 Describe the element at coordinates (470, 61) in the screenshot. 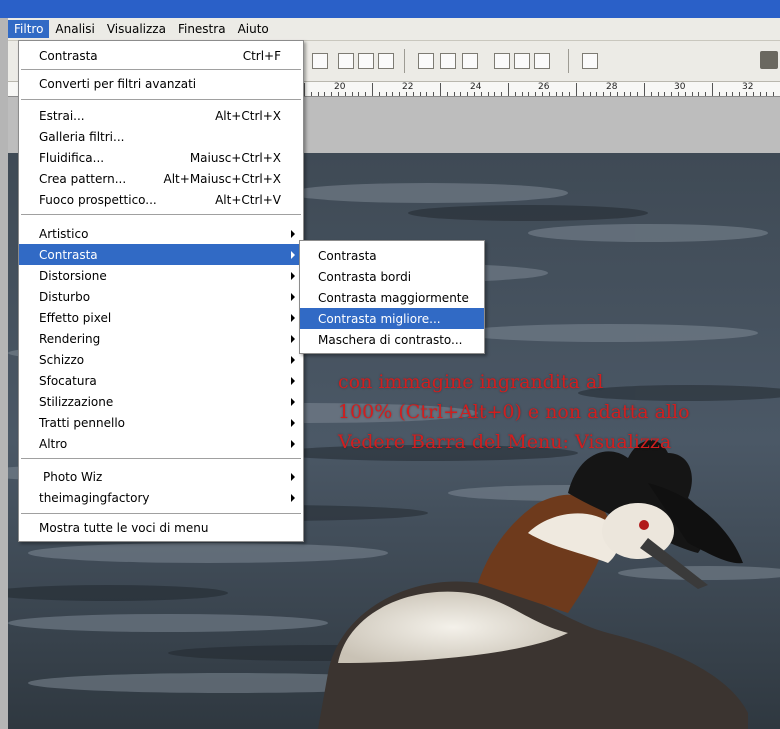

I see `distribute-bottom-icon` at that location.